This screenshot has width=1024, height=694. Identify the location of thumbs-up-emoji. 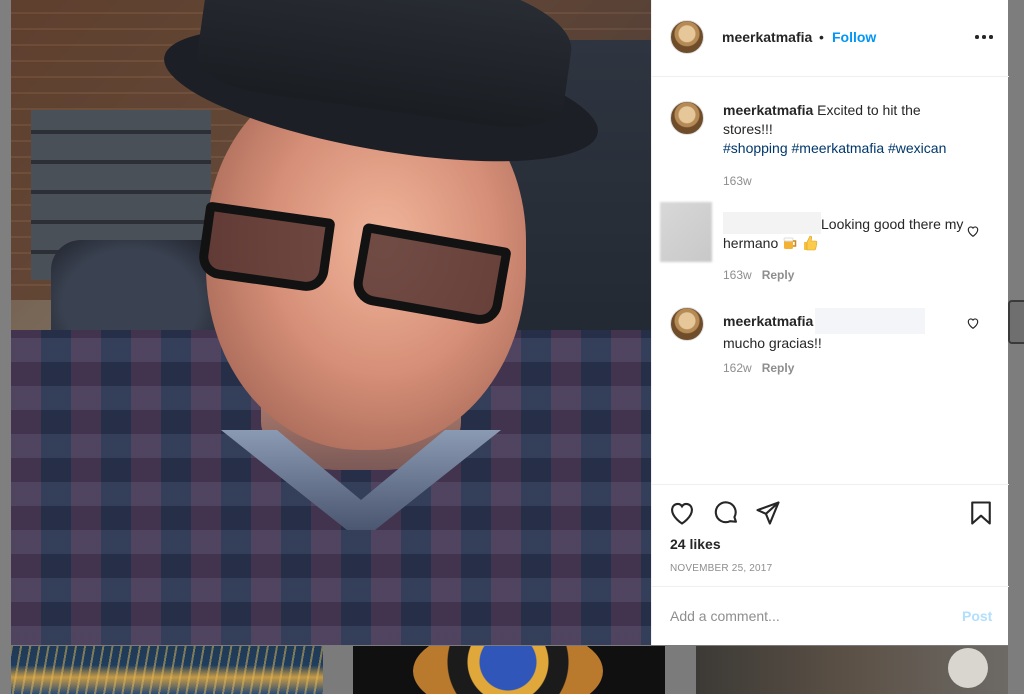
(811, 243).